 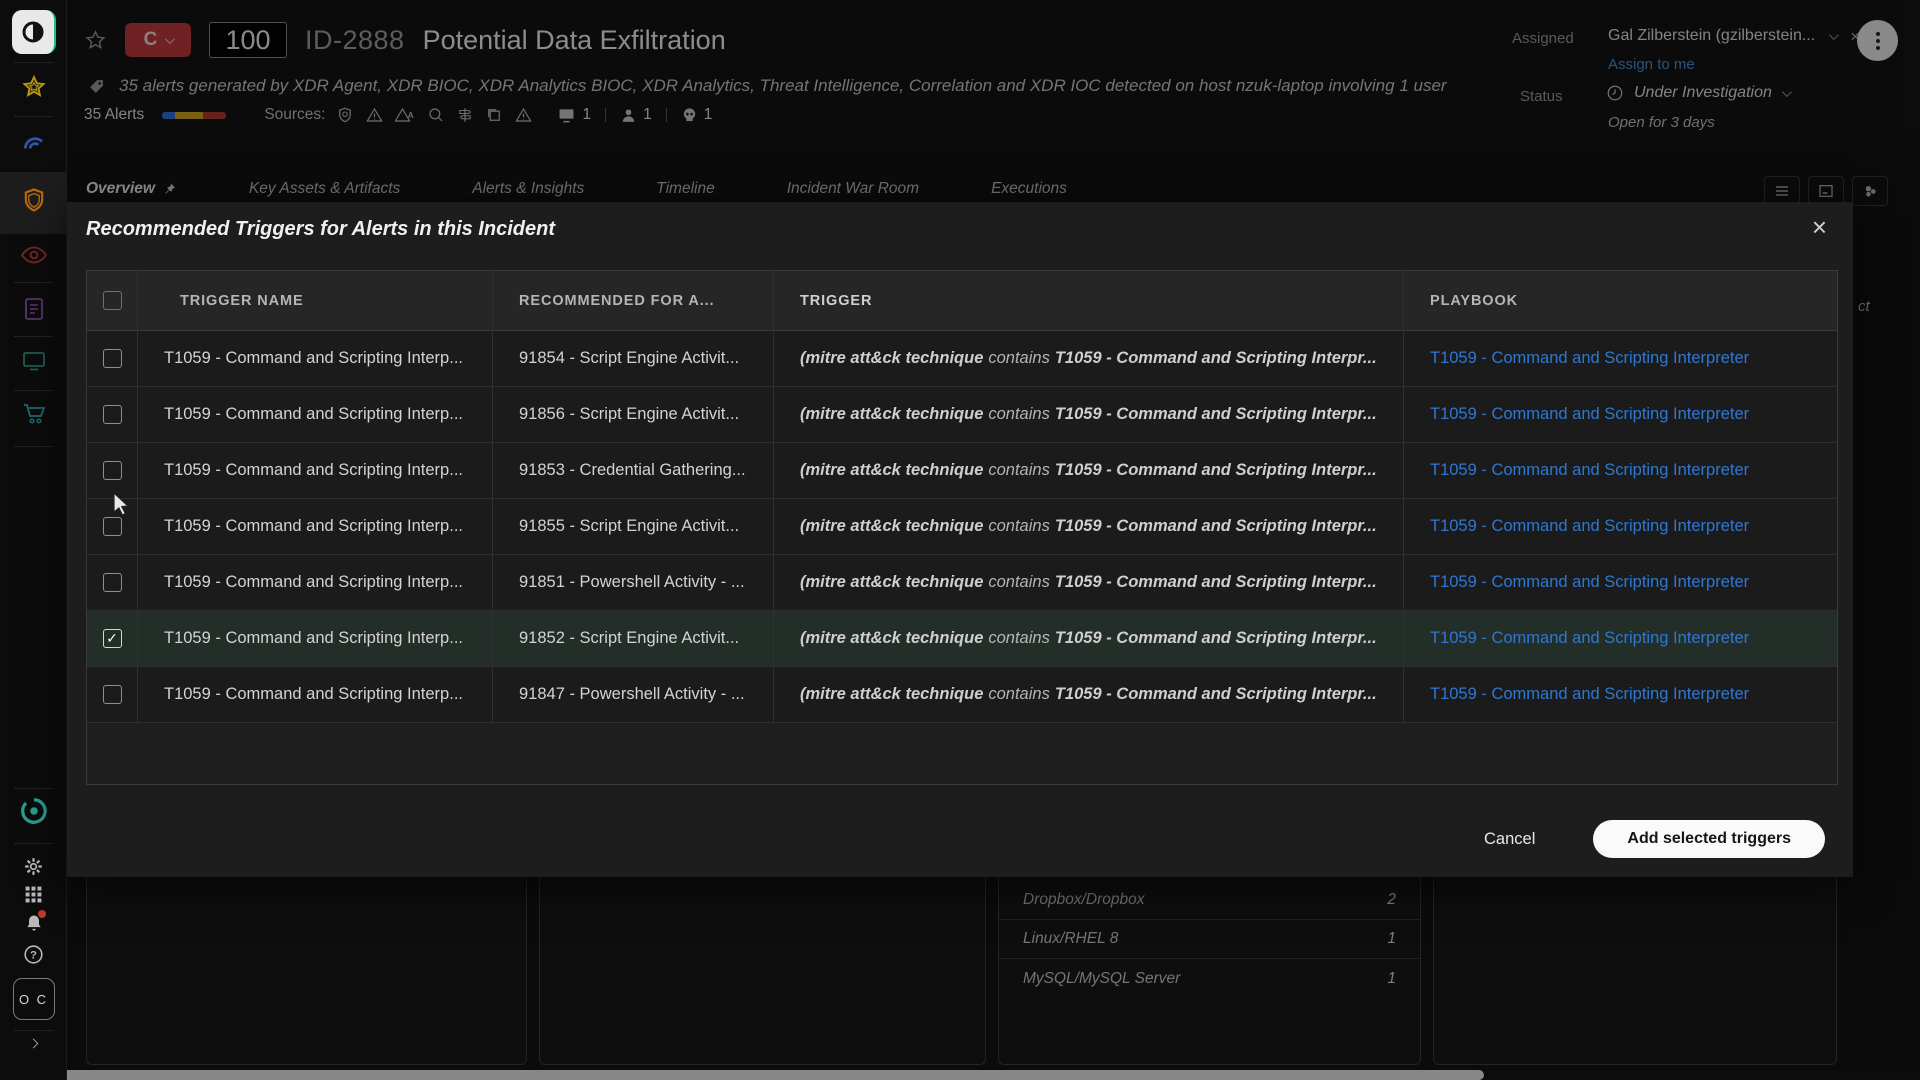 I want to click on sidebar-item-incident-response, so click(x=33, y=200).